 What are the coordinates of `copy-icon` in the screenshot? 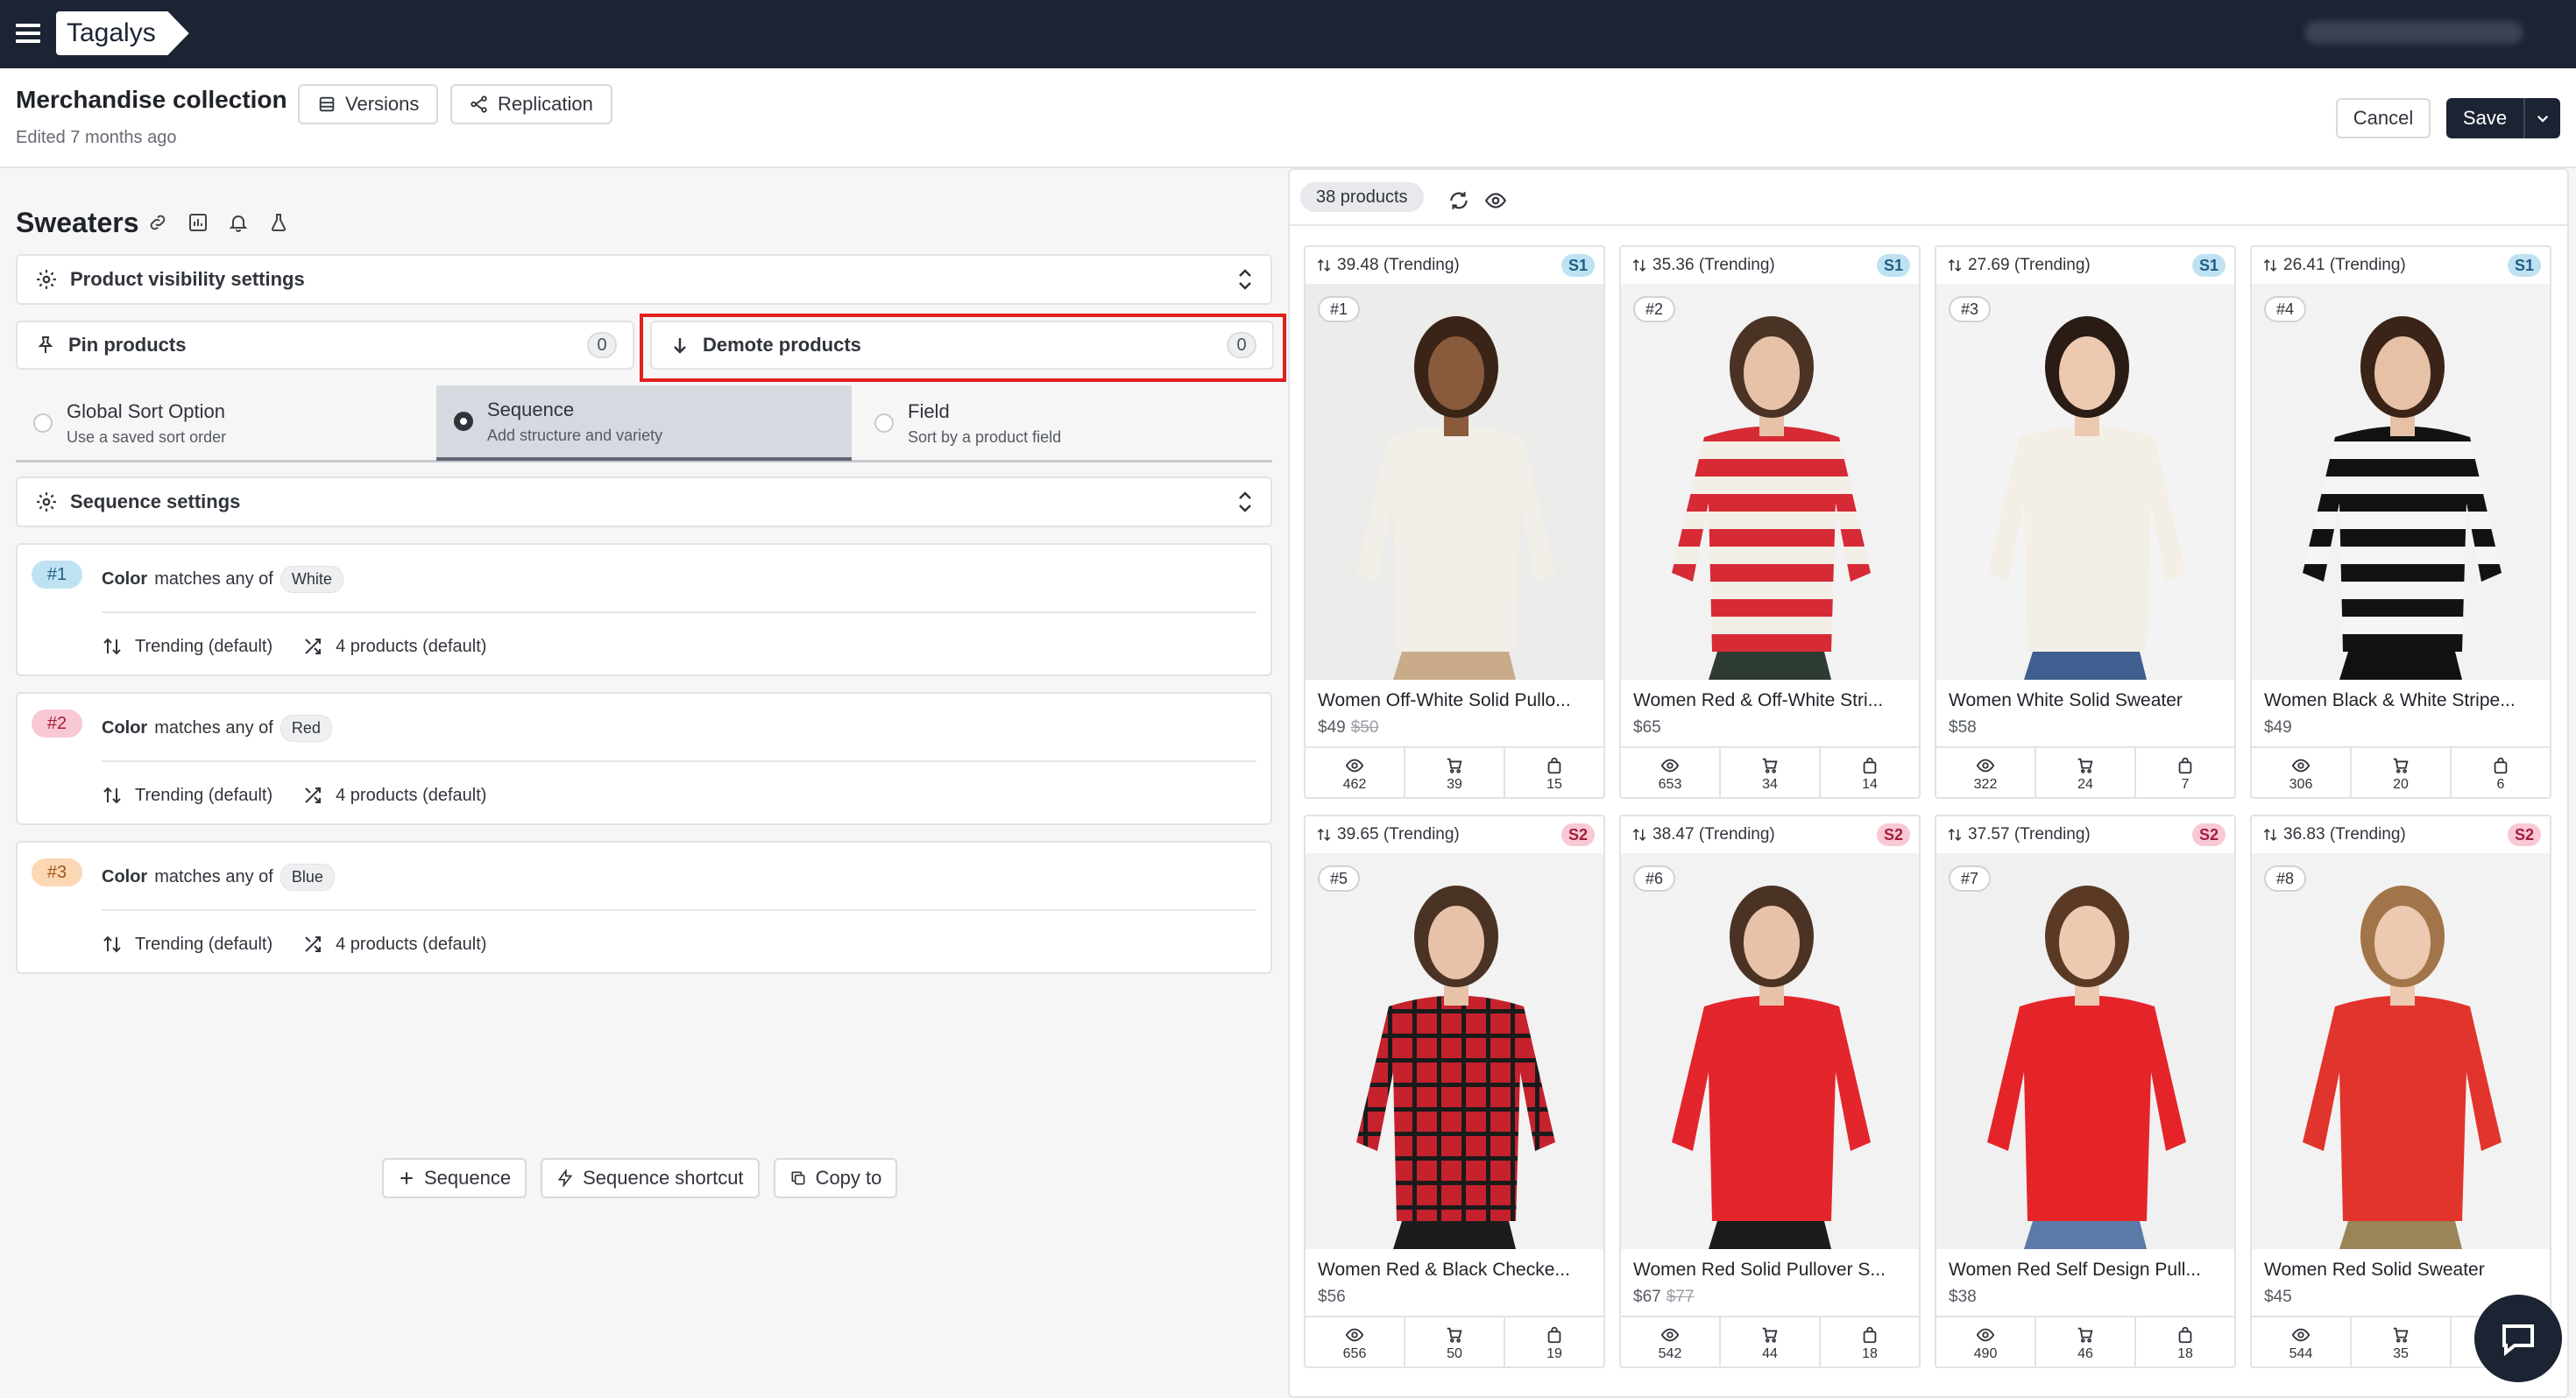 It's located at (798, 1178).